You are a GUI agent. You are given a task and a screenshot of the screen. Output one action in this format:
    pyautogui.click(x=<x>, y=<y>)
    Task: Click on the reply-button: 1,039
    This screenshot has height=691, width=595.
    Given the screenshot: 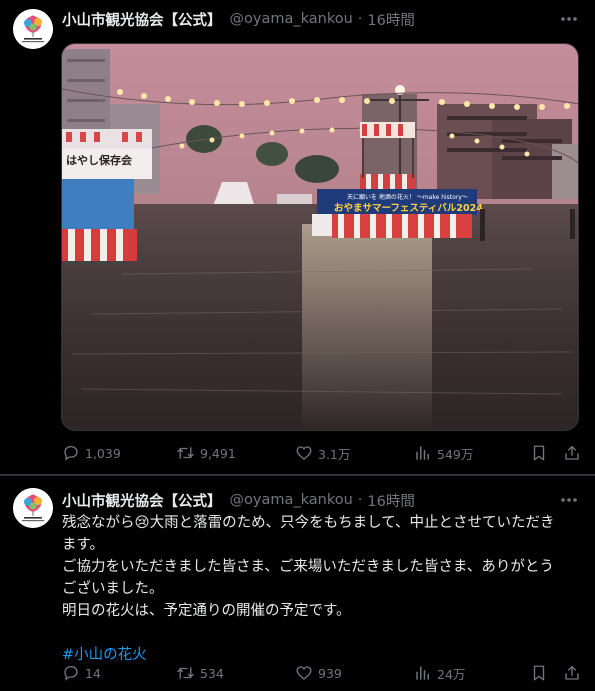 What is the action you would take?
    pyautogui.click(x=91, y=453)
    